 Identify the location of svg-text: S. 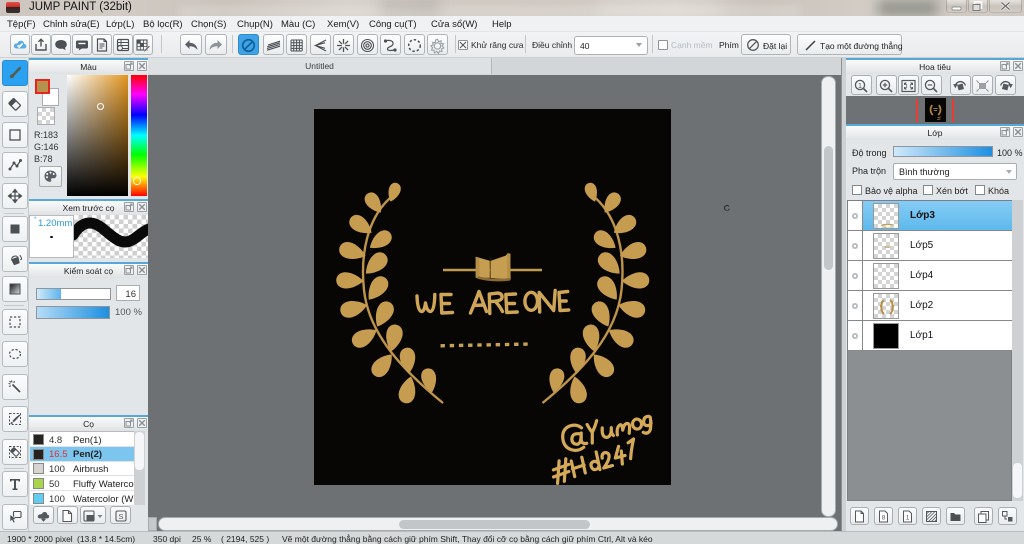
(120, 516).